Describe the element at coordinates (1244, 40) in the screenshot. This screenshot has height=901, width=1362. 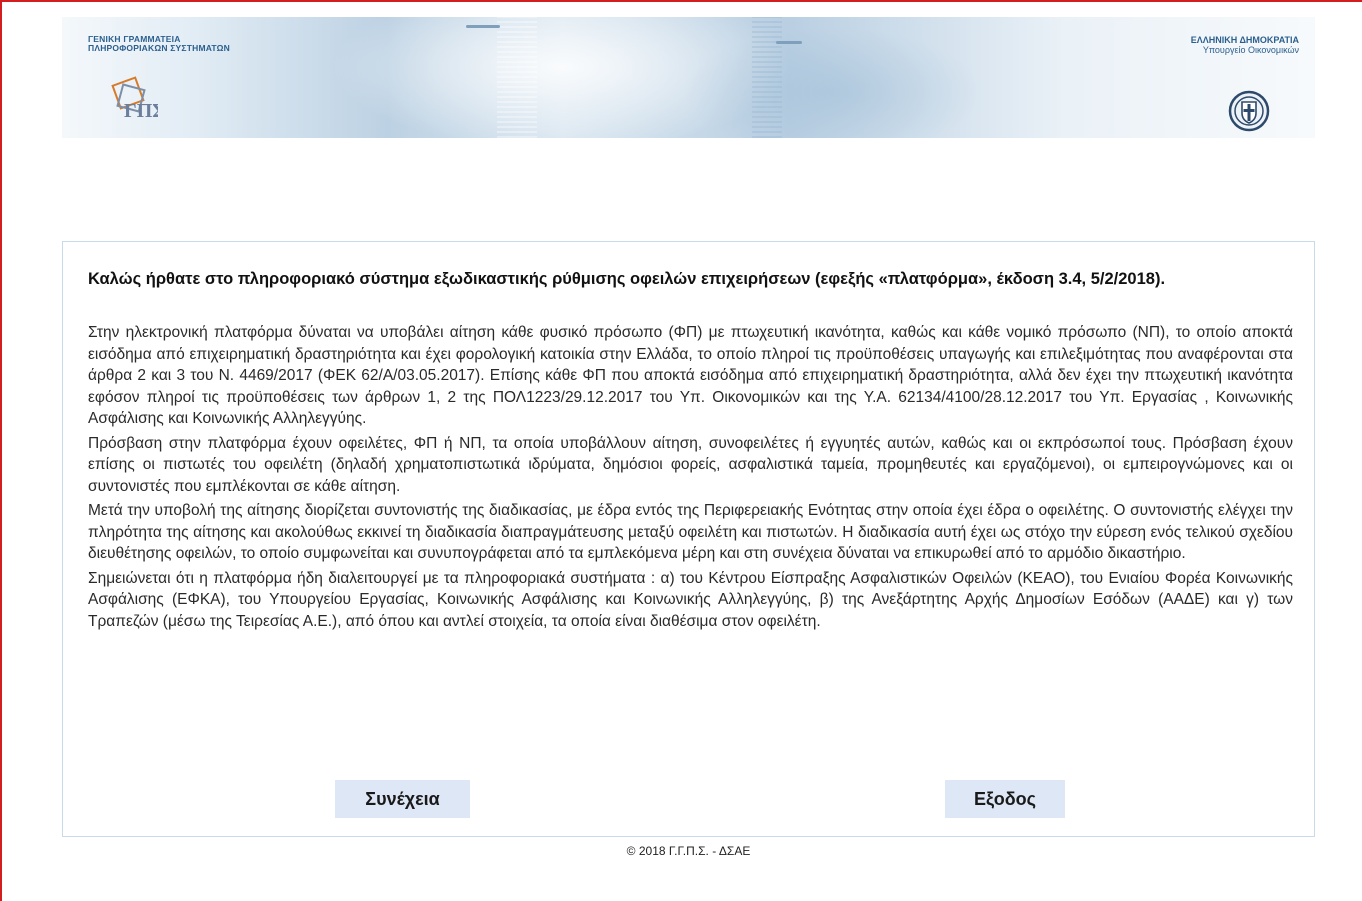
I see `org-right-line1: ΕΛΛΗΝΙΚΗ ΔΗΜΟΚΡΑΤΙΑ` at that location.